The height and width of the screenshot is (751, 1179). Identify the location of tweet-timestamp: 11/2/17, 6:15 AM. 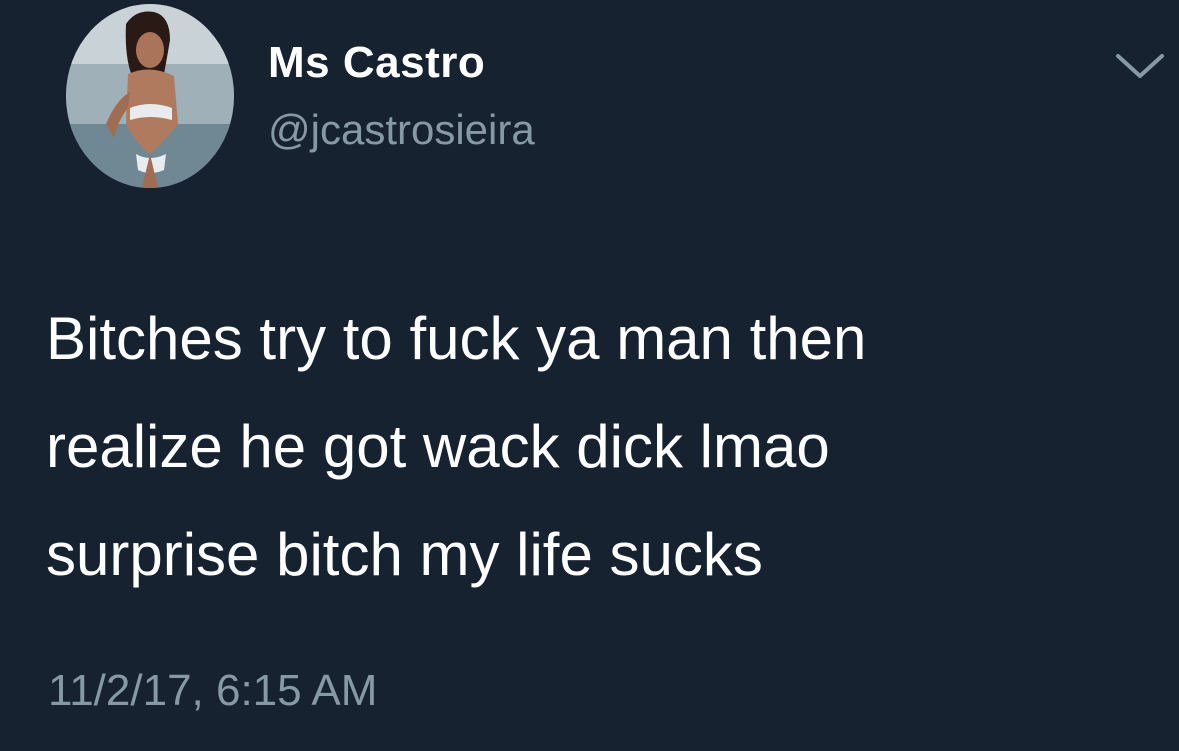
(212, 691).